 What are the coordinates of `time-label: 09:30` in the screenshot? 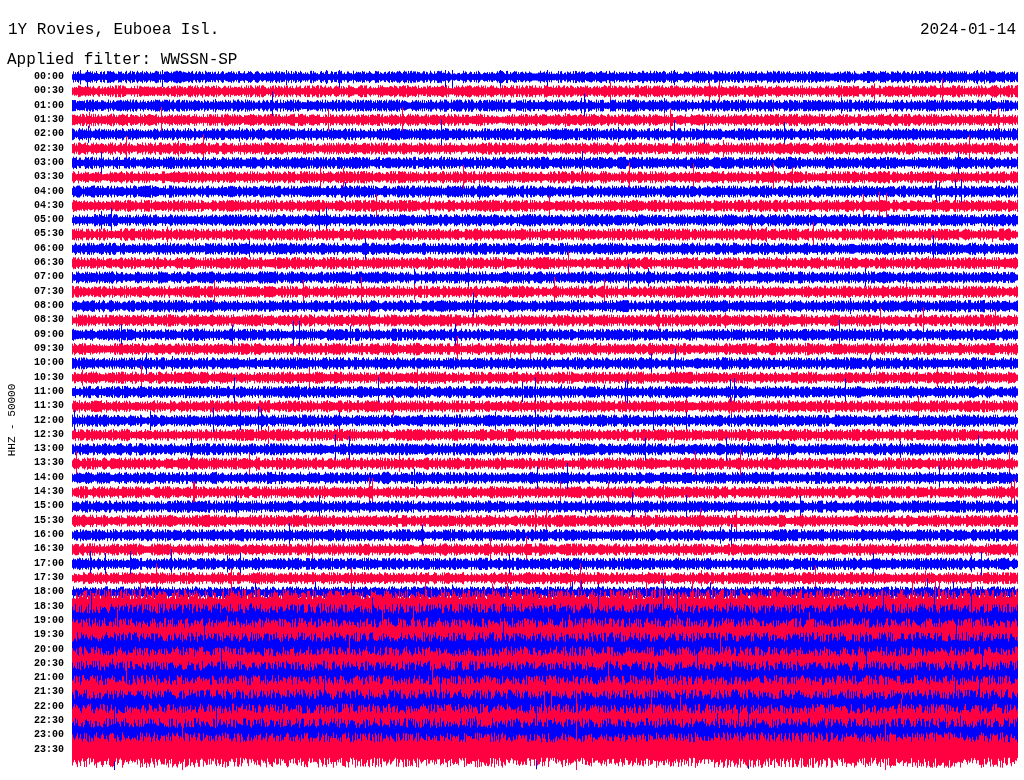 It's located at (49, 348).